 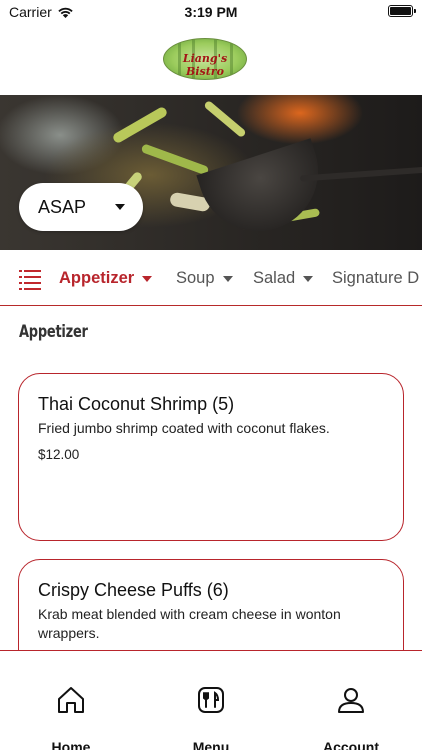 I want to click on account-icon, so click(x=351, y=700).